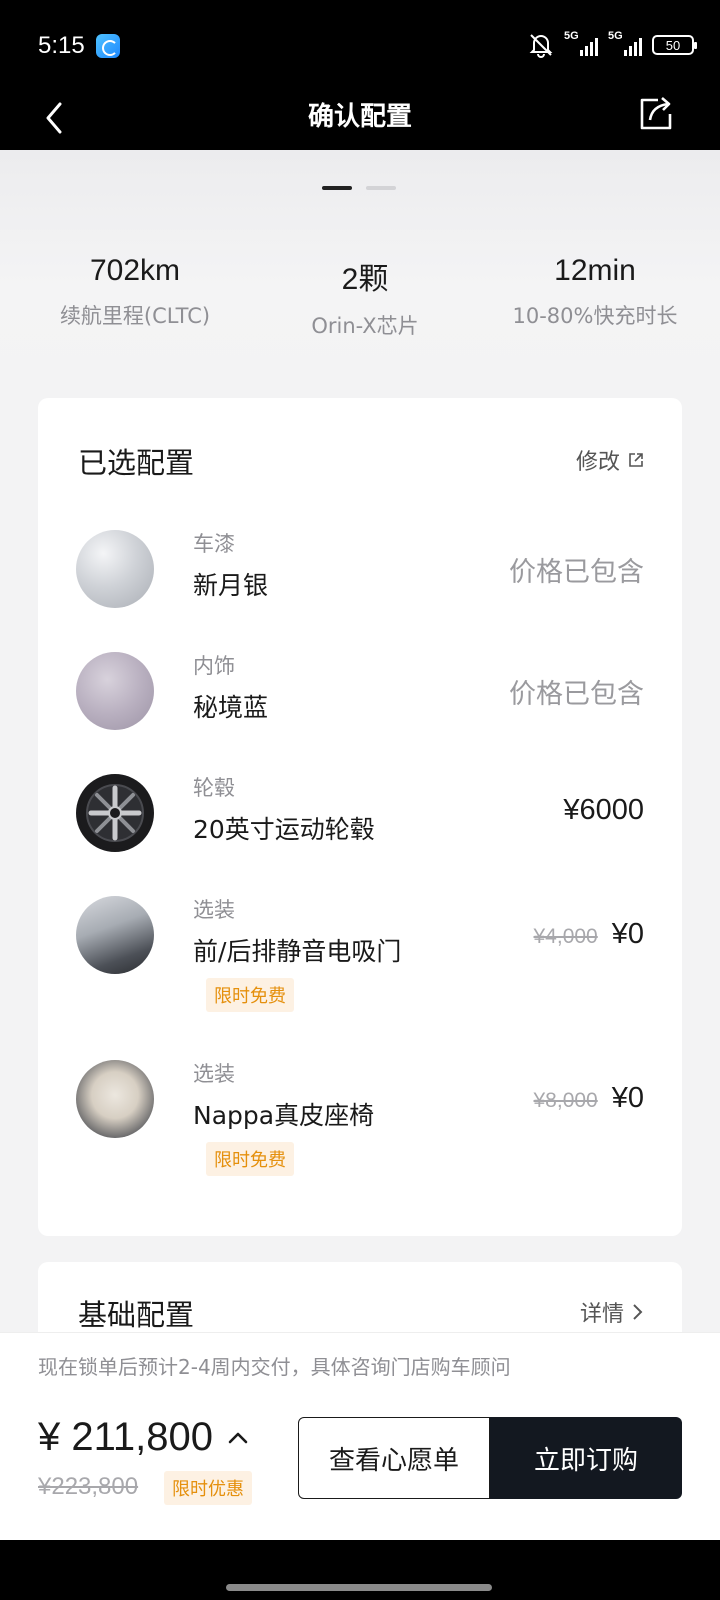 The width and height of the screenshot is (720, 1600). What do you see at coordinates (136, 463) in the screenshot?
I see `section-title: 已选配置` at bounding box center [136, 463].